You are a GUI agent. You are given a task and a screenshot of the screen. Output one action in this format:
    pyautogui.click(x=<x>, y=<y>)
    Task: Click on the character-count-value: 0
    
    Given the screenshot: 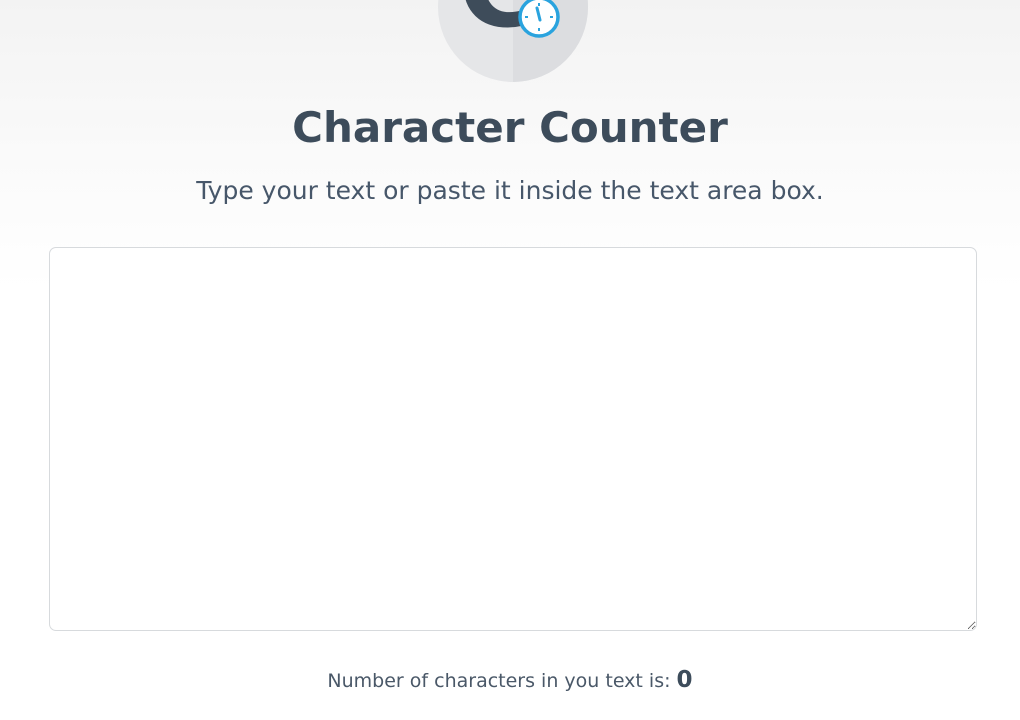 What is the action you would take?
    pyautogui.click(x=684, y=680)
    